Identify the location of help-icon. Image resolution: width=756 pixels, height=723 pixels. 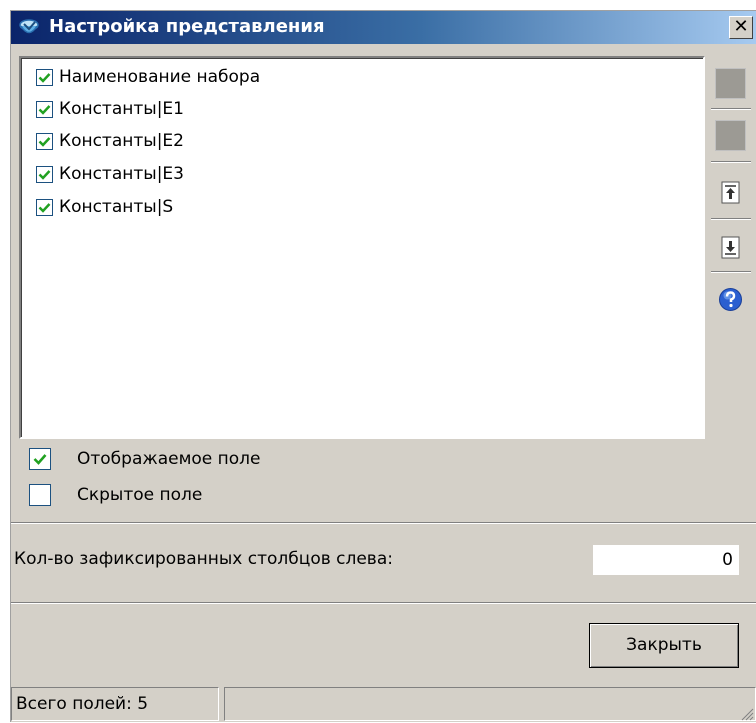
(730, 299).